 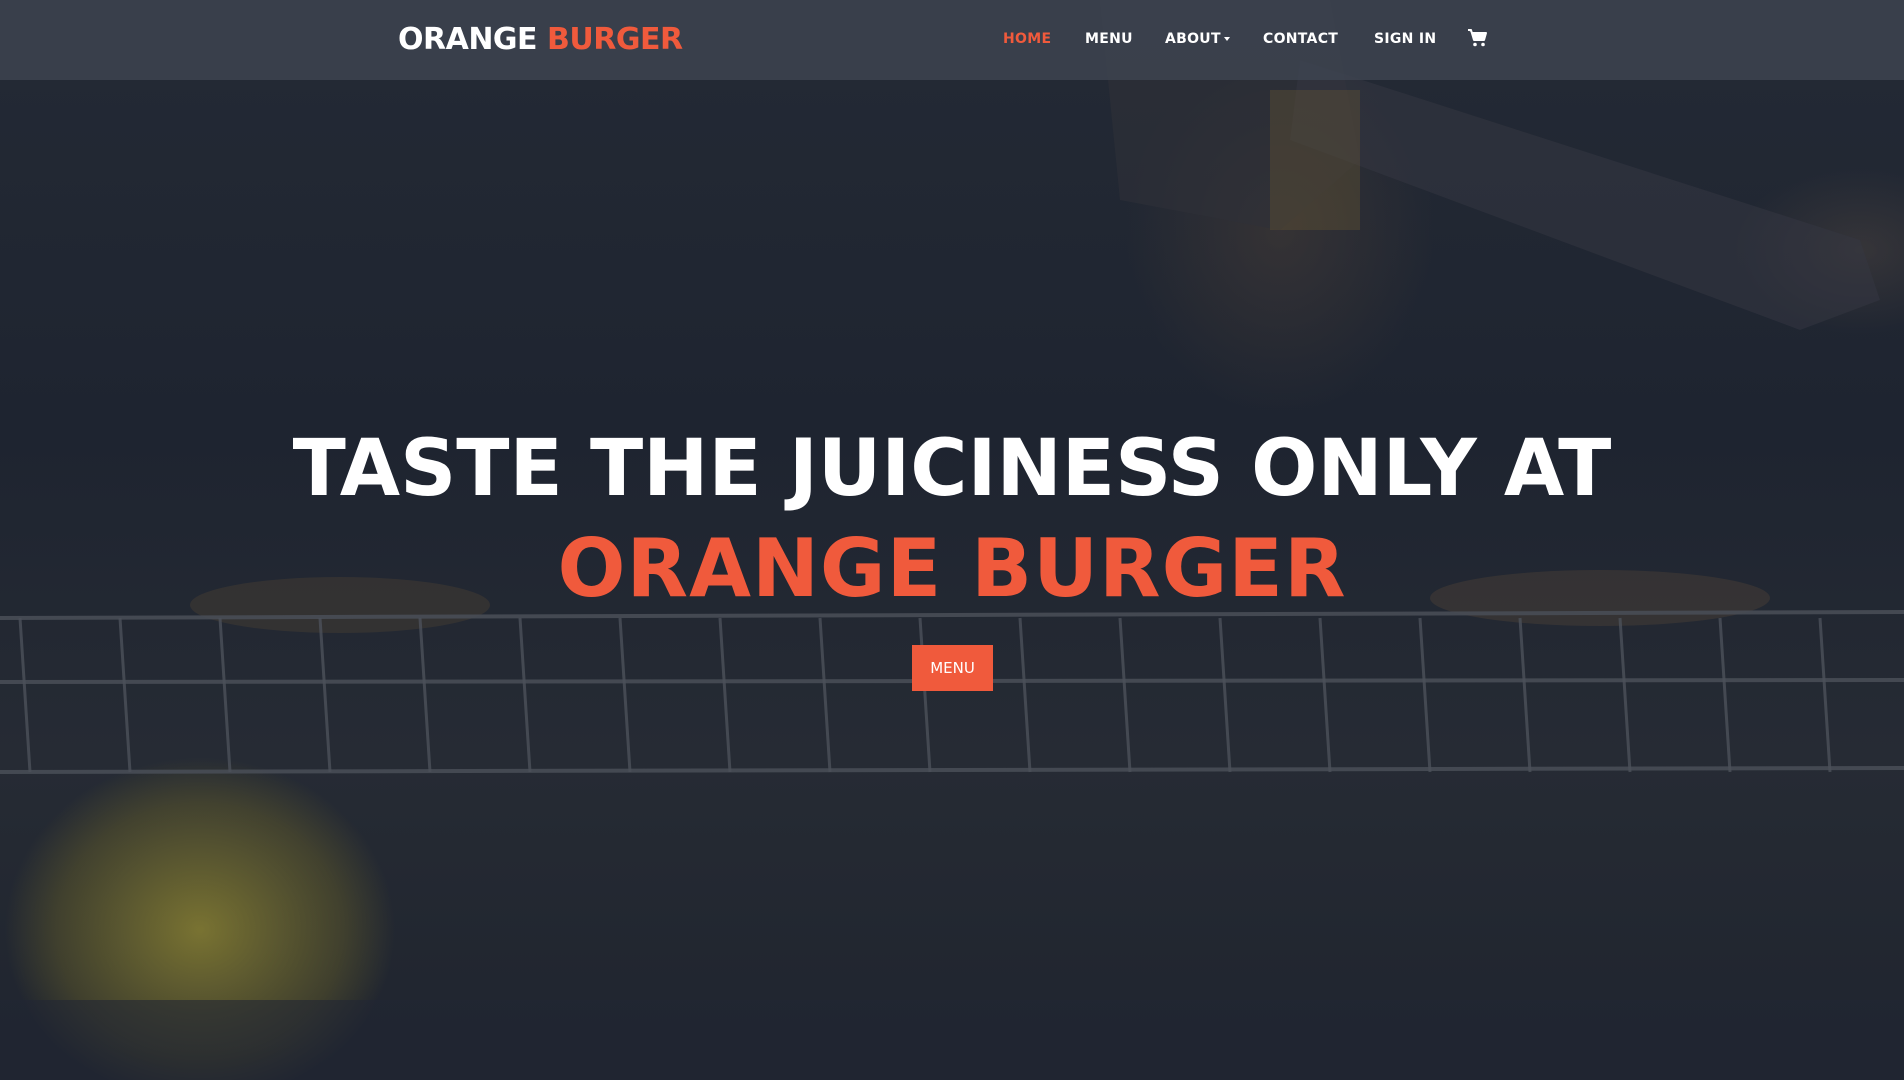 I want to click on nav-home-link: HOME, so click(x=1027, y=39).